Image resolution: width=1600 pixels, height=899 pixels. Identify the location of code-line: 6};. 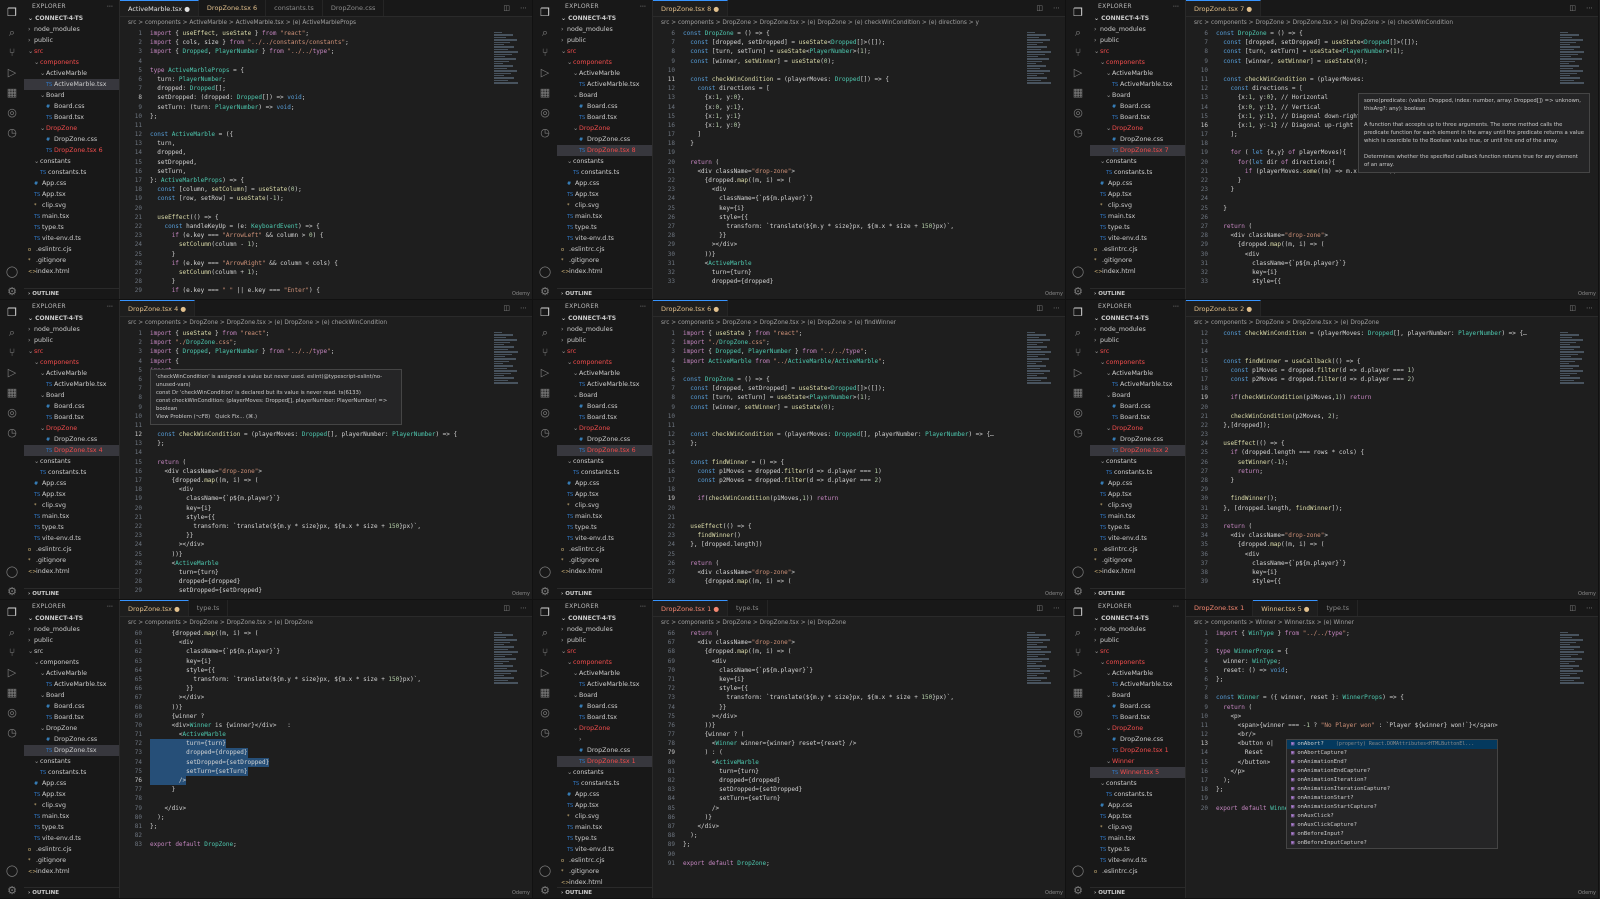
(1392, 679).